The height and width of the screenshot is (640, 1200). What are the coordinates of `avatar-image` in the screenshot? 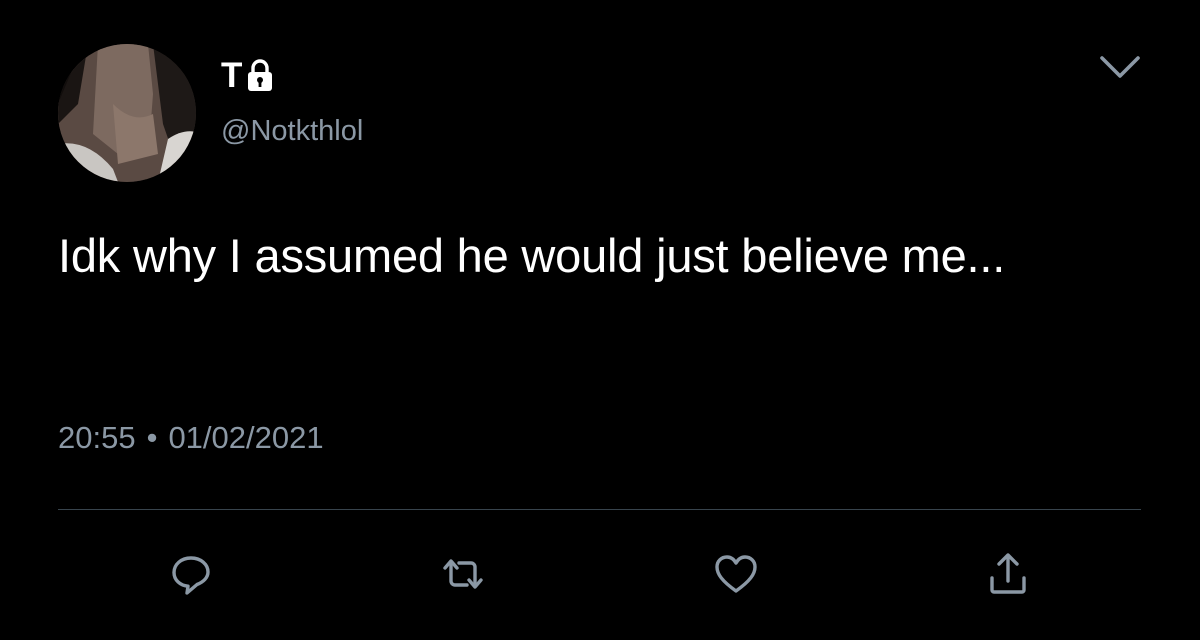 It's located at (127, 113).